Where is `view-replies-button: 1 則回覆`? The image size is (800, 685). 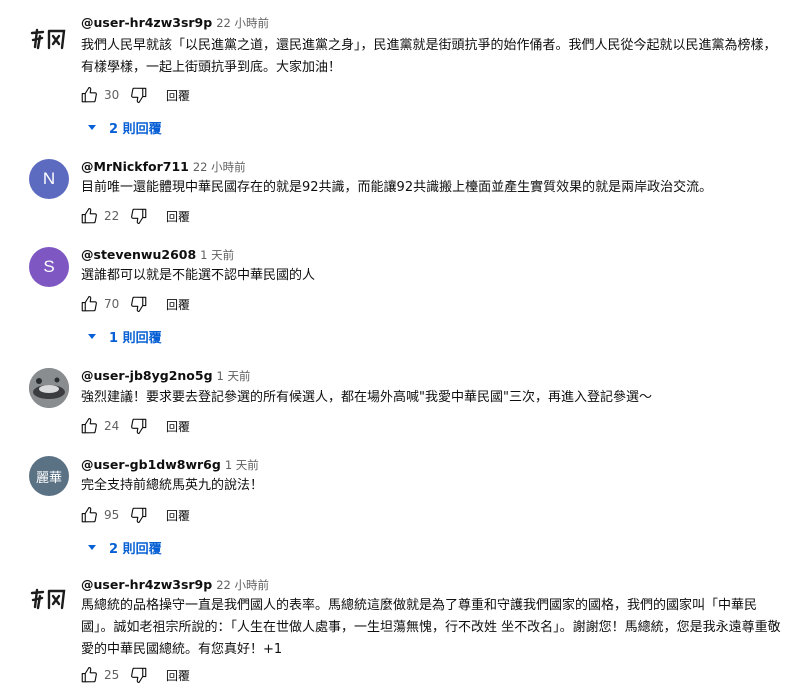
view-replies-button: 1 則回覆 is located at coordinates (125, 336).